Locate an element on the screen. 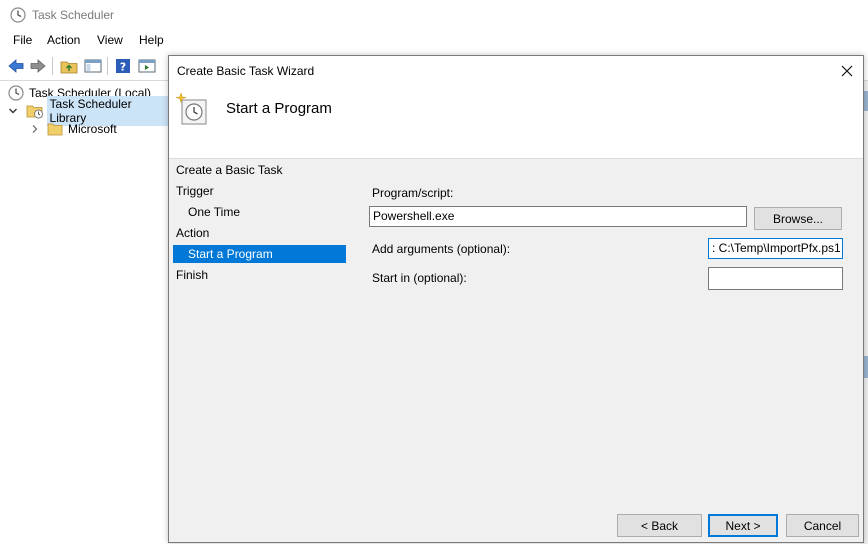 The image size is (868, 544). step-start-a-program: Start a Program is located at coordinates (259, 254).